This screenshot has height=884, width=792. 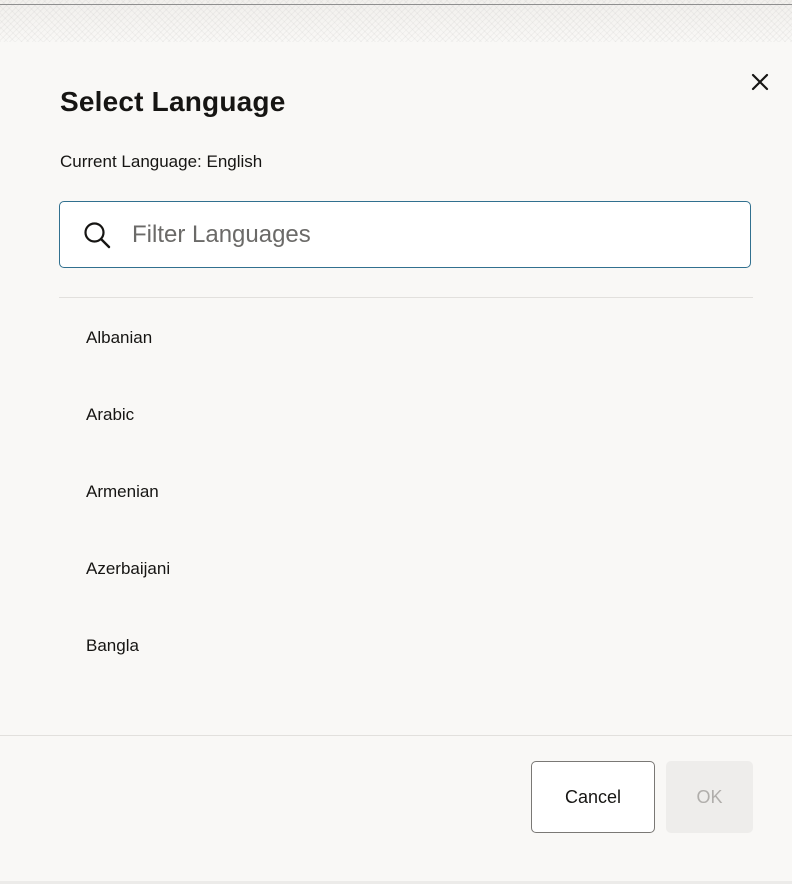 I want to click on close-button, so click(x=760, y=82).